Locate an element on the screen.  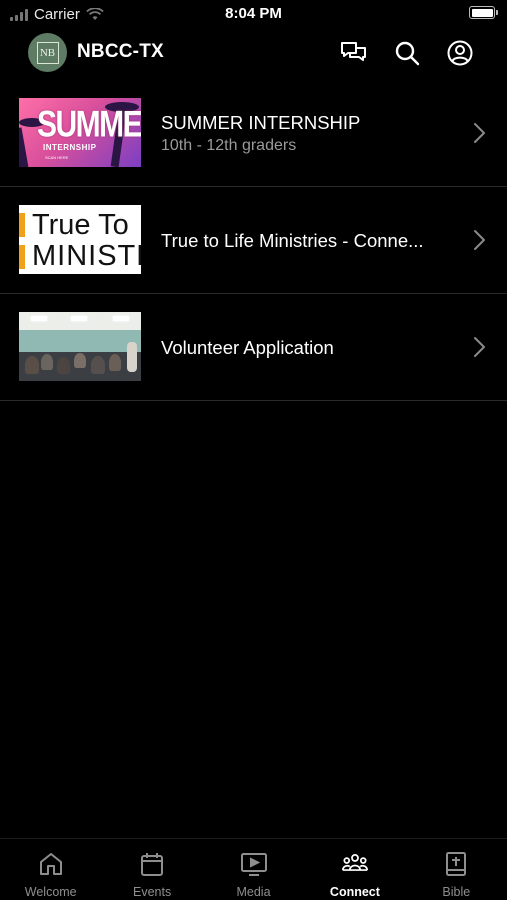
app-title: NBCC-TX is located at coordinates (120, 51).